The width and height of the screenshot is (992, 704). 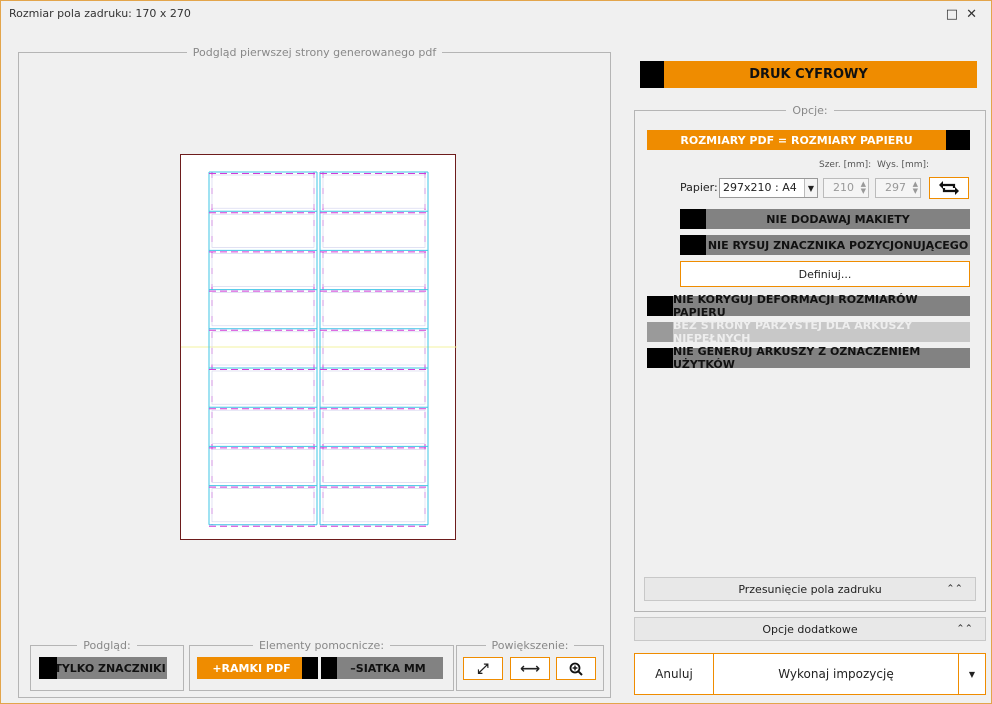 What do you see at coordinates (388, 668) in the screenshot?
I see `siatka-mm-label: –SIATKA MM` at bounding box center [388, 668].